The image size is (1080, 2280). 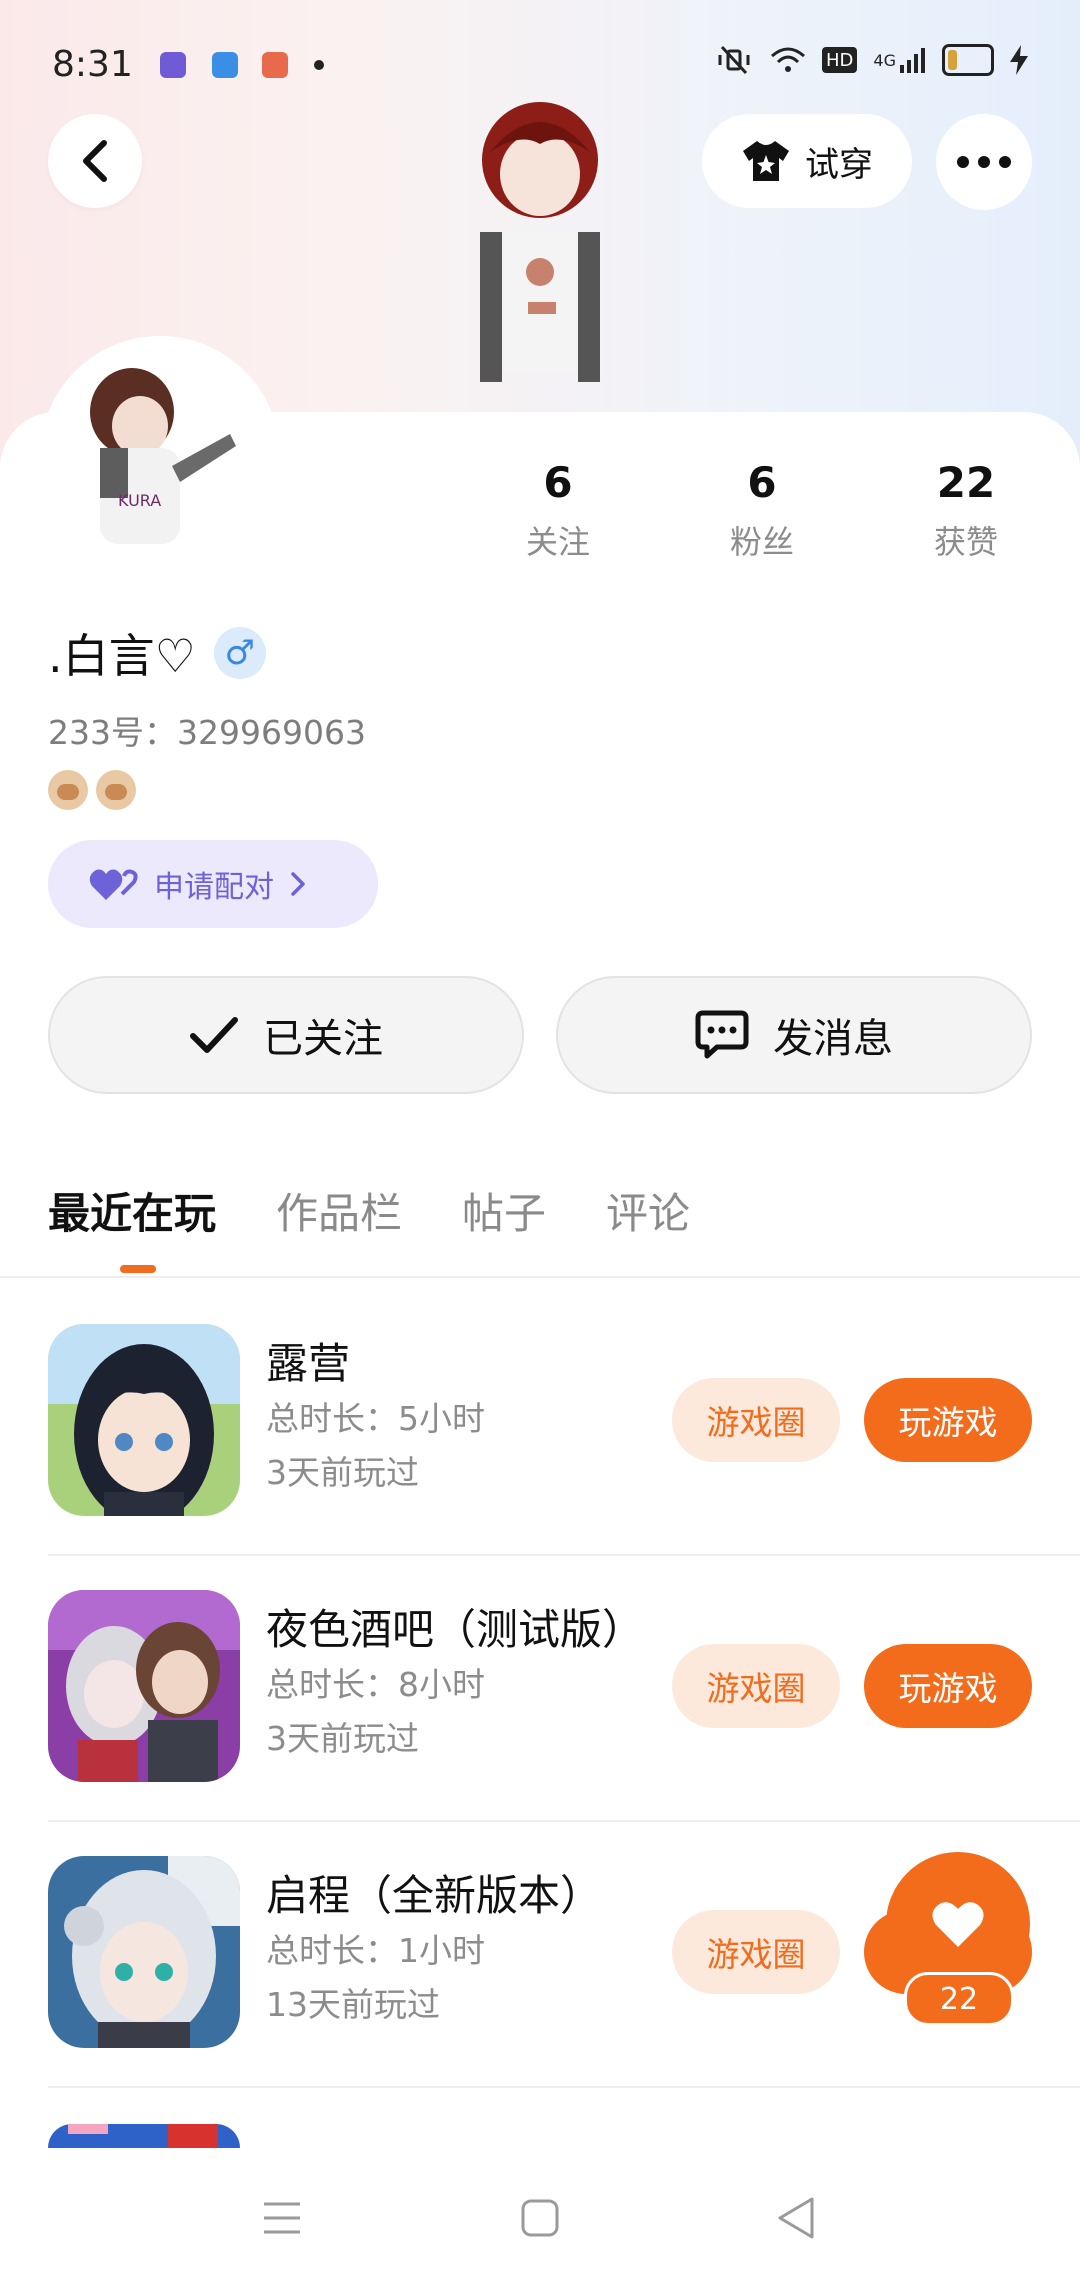 What do you see at coordinates (298, 884) in the screenshot?
I see `chevron-right-icon` at bounding box center [298, 884].